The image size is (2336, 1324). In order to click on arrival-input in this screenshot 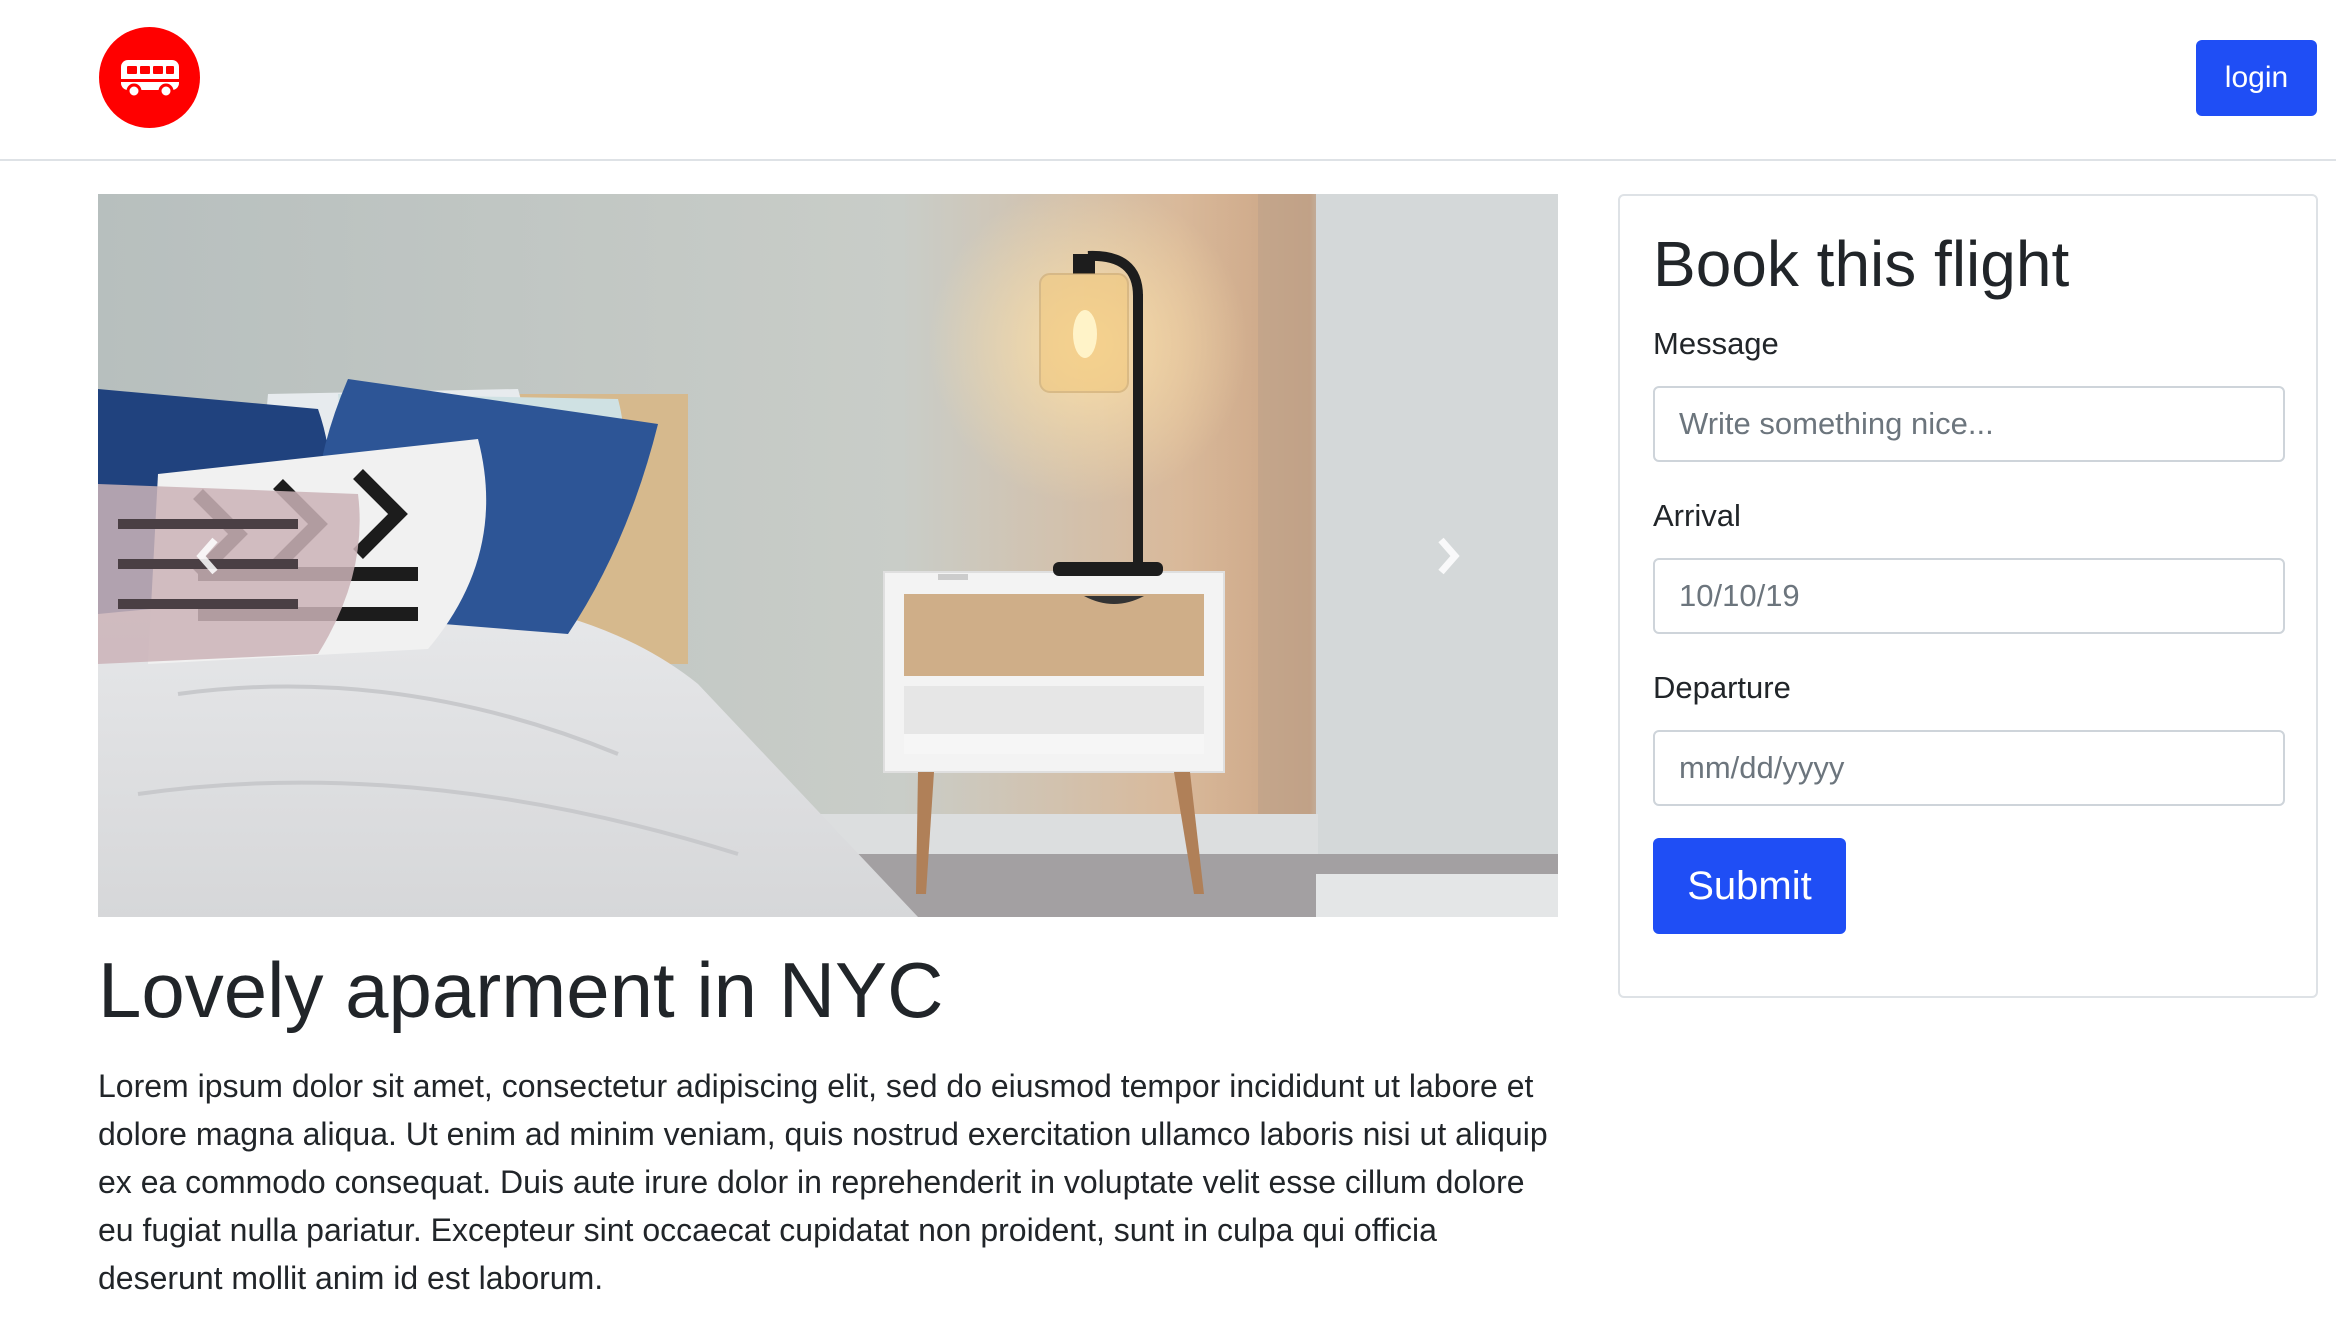, I will do `click(1969, 596)`.